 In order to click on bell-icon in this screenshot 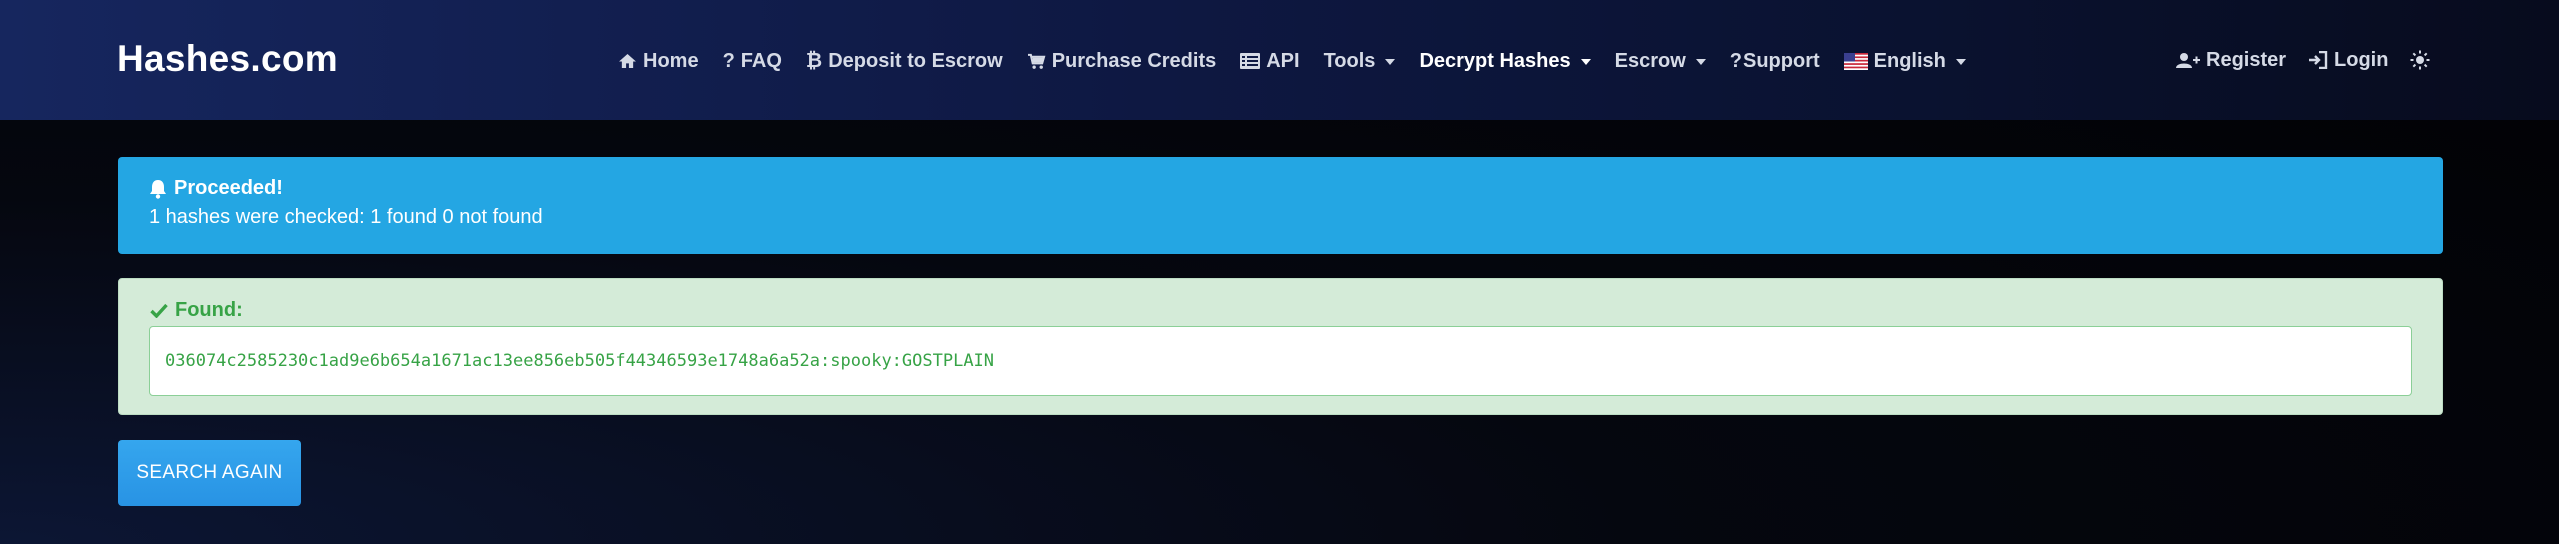, I will do `click(158, 189)`.